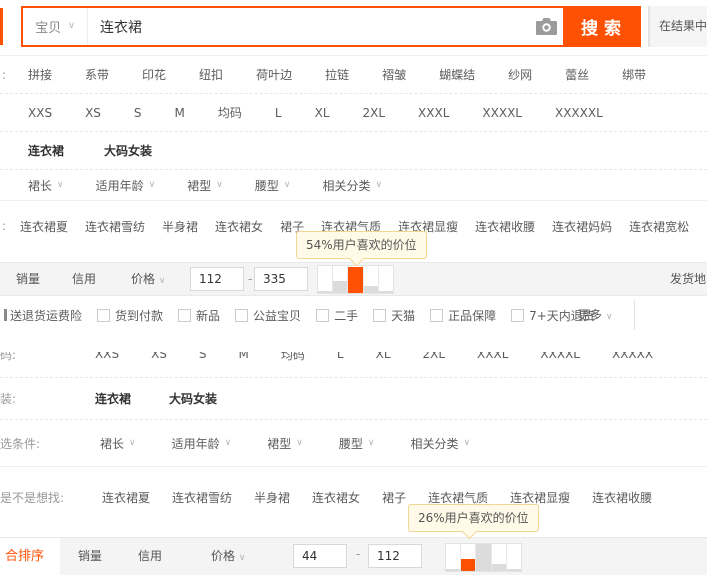 Image resolution: width=707 pixels, height=575 pixels. What do you see at coordinates (40, 74) in the screenshot?
I see `filter-item: 拼接` at bounding box center [40, 74].